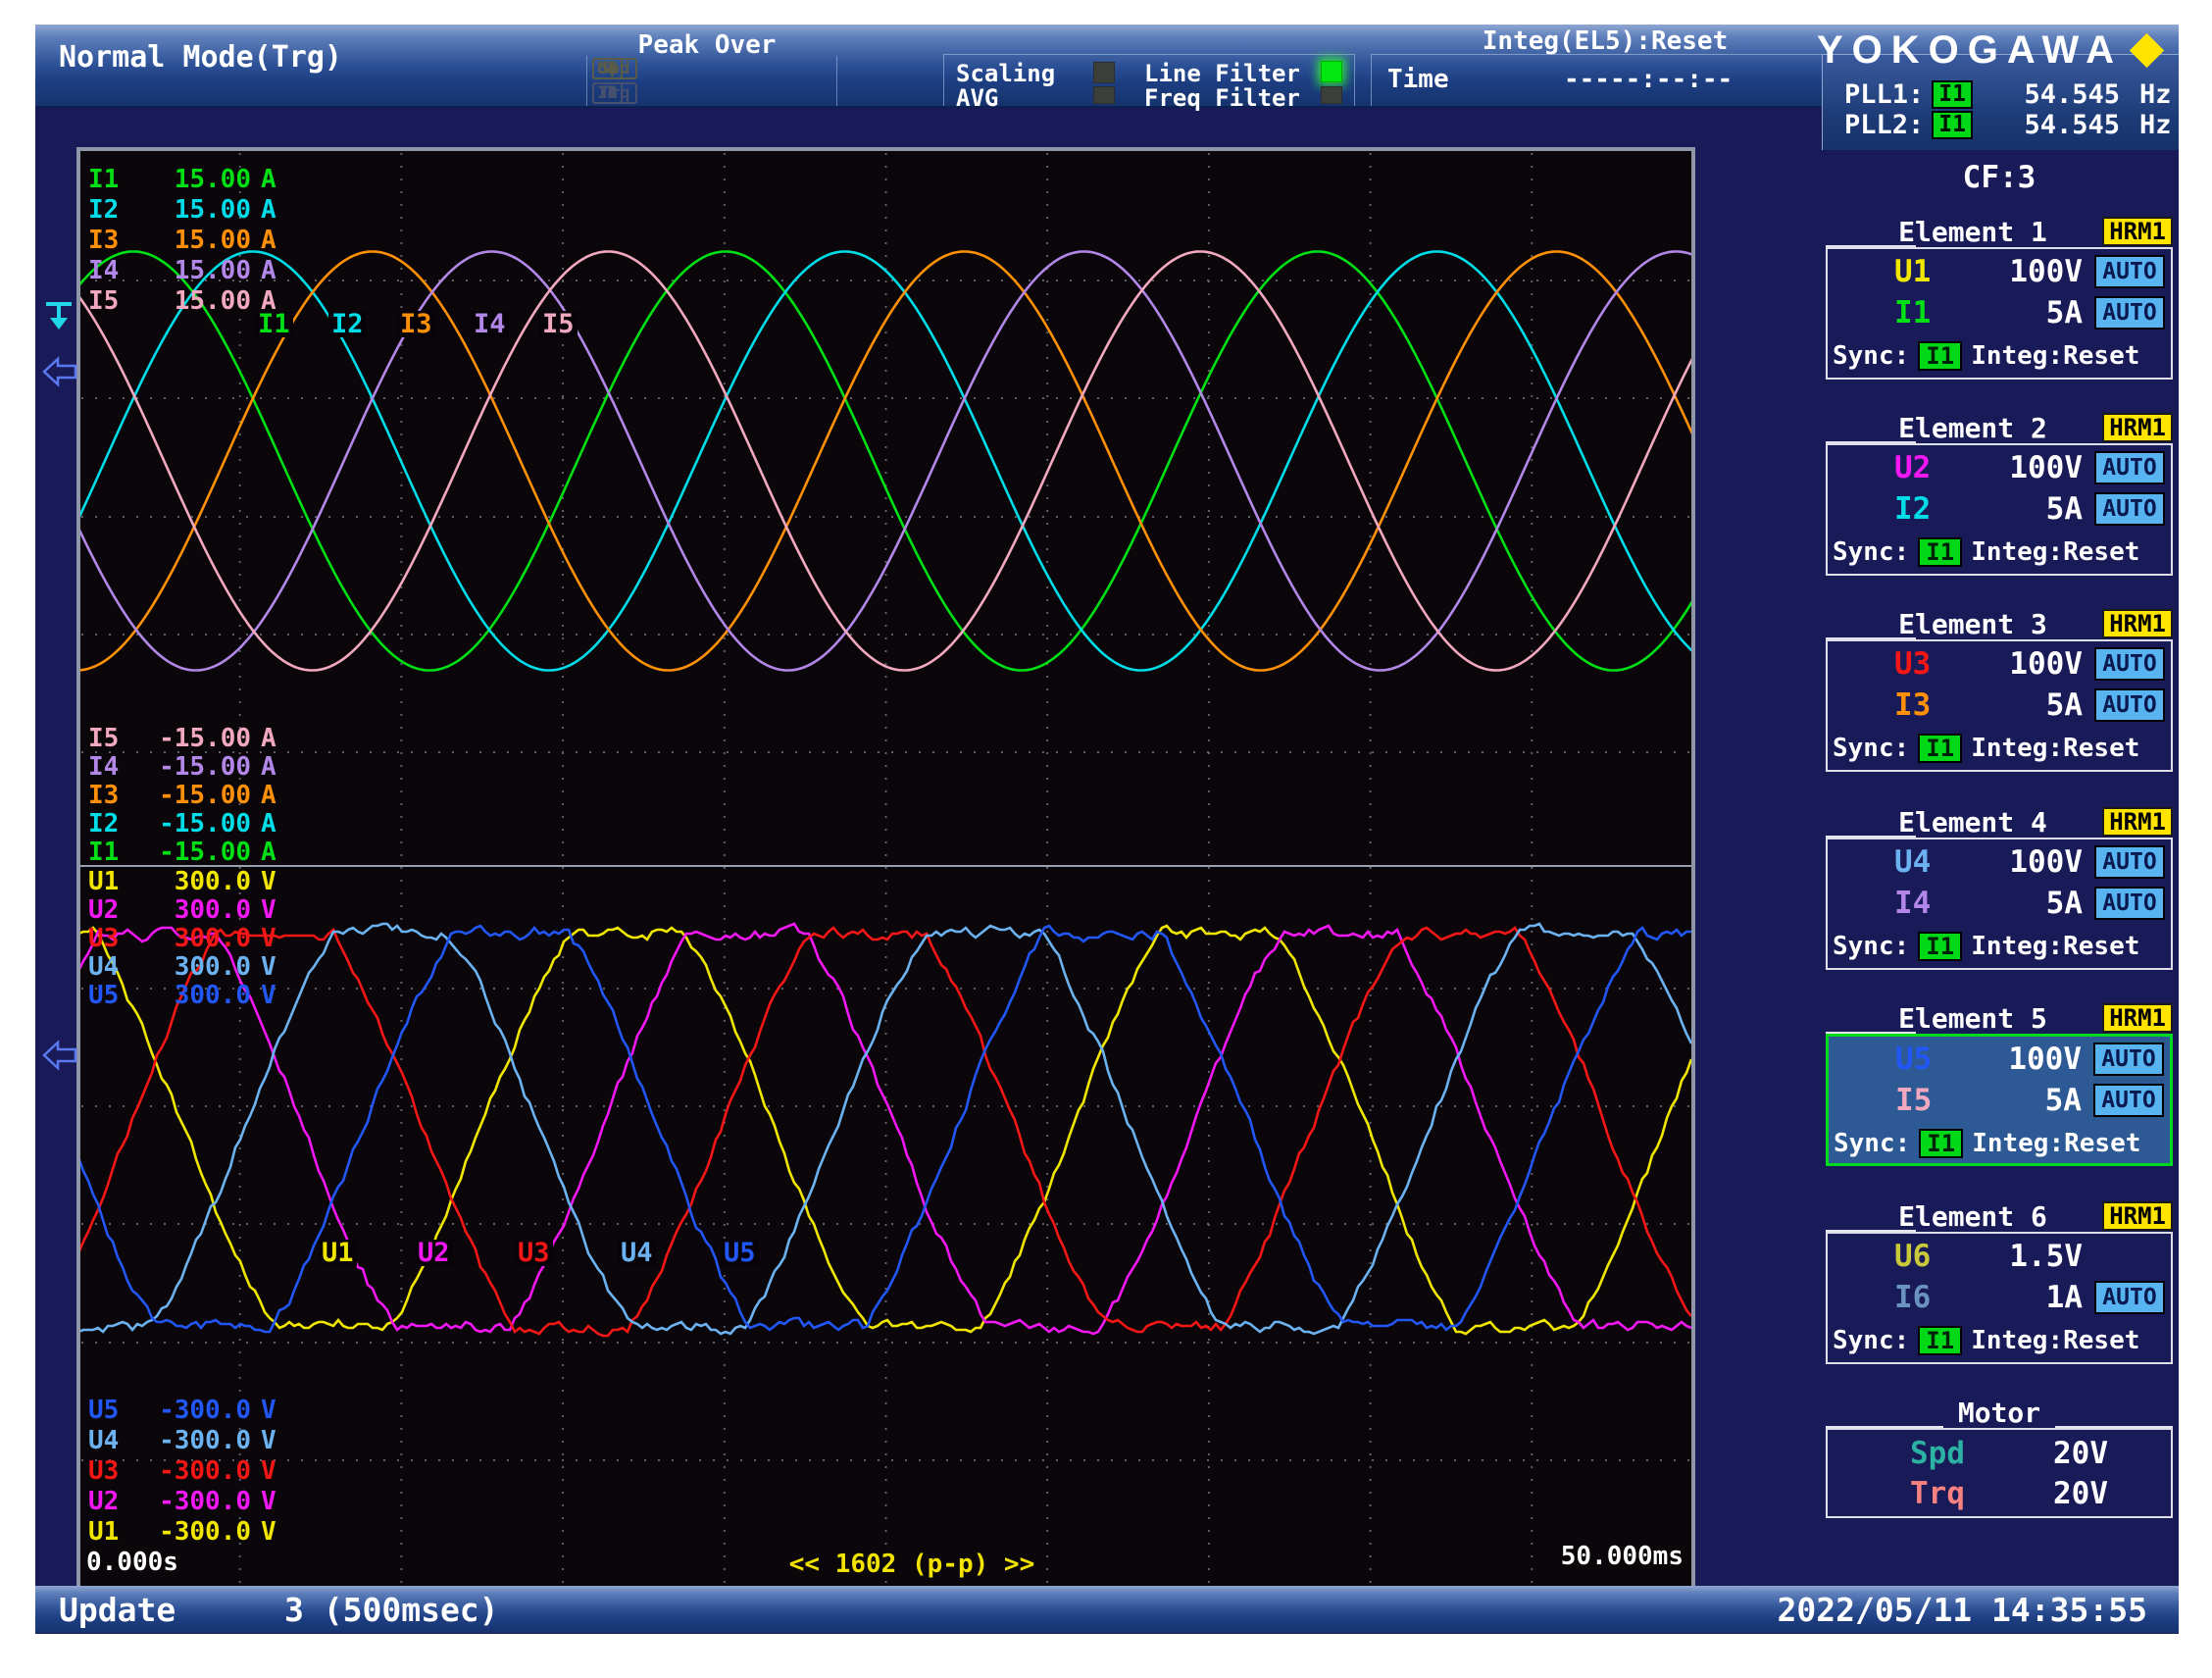  What do you see at coordinates (182, 1440) in the screenshot?
I see `scale-label-u4-bot_neg: U4 -300.0 V` at bounding box center [182, 1440].